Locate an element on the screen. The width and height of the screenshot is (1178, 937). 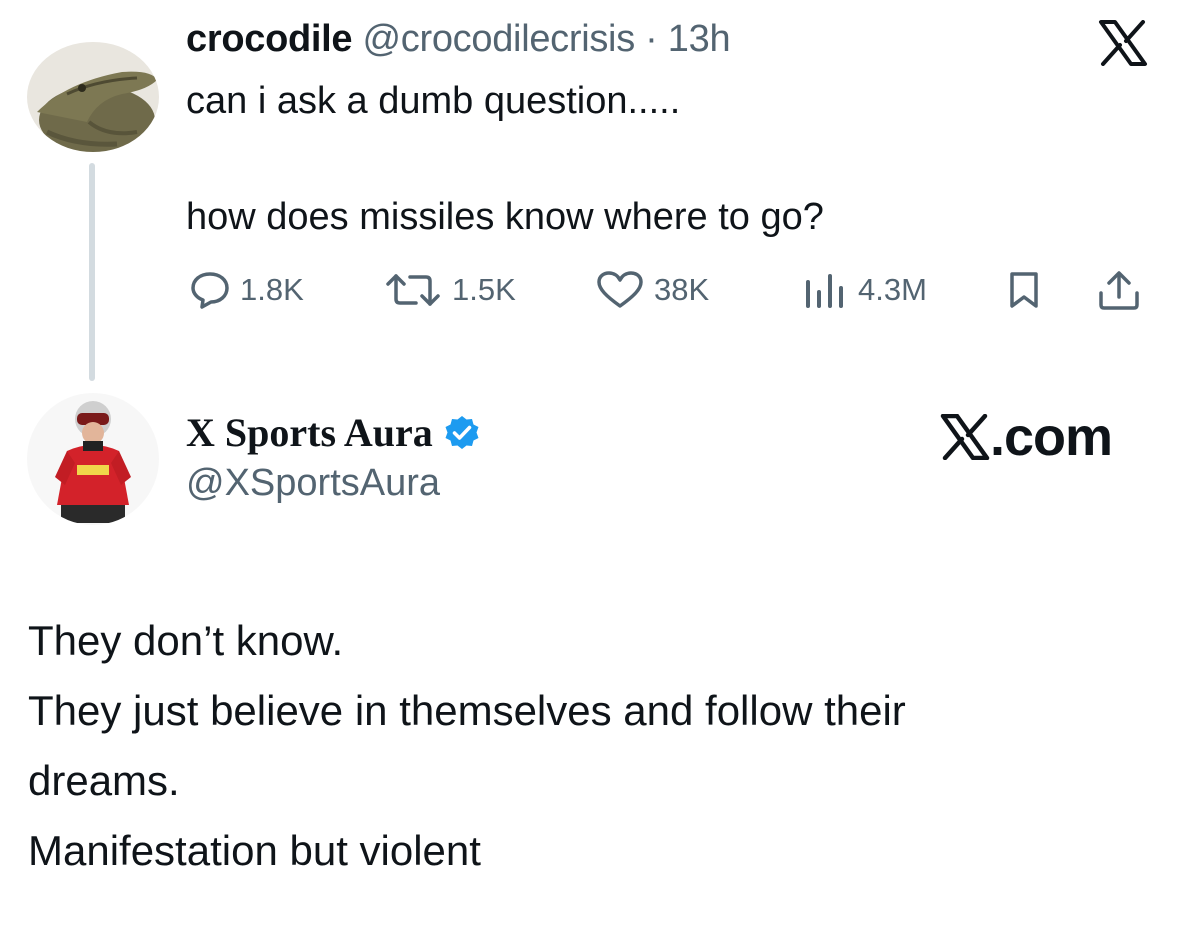
thread-connector-line is located at coordinates (92, 272).